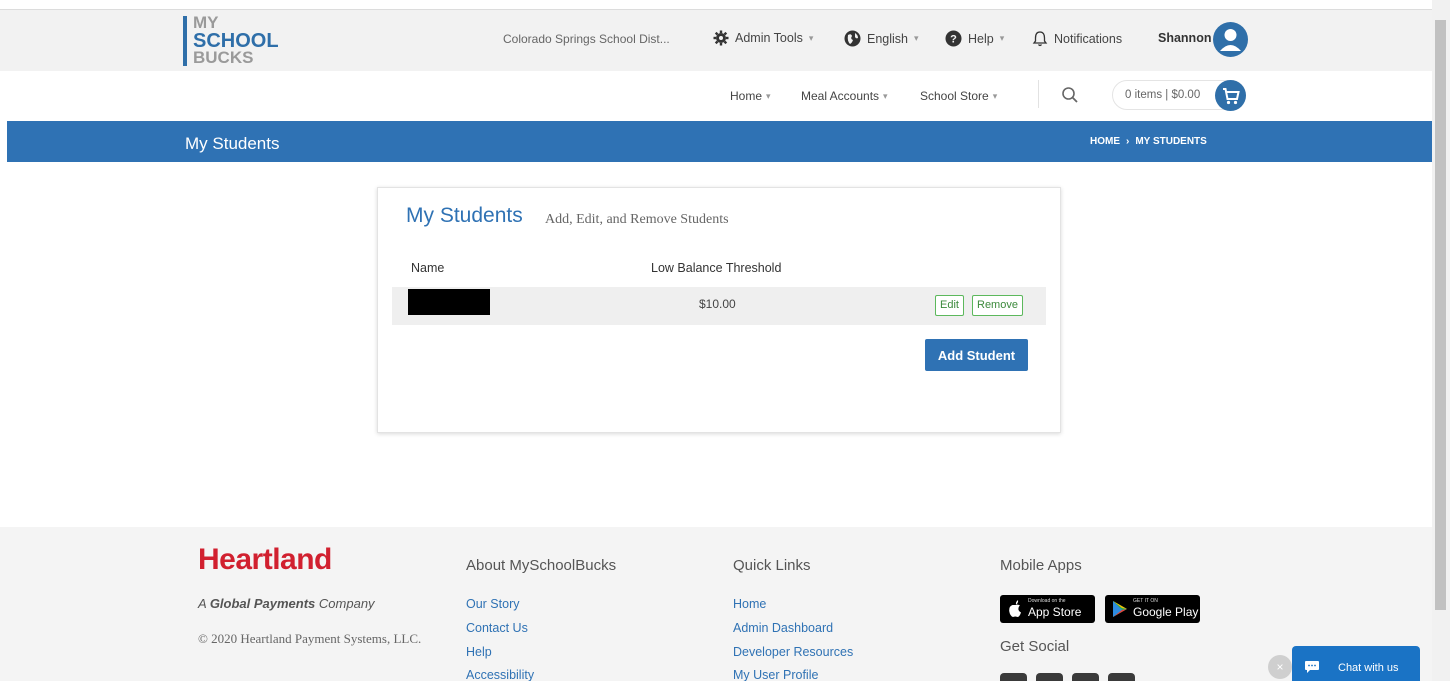 This screenshot has width=1450, height=681. I want to click on youtube-icon, so click(1121, 677).